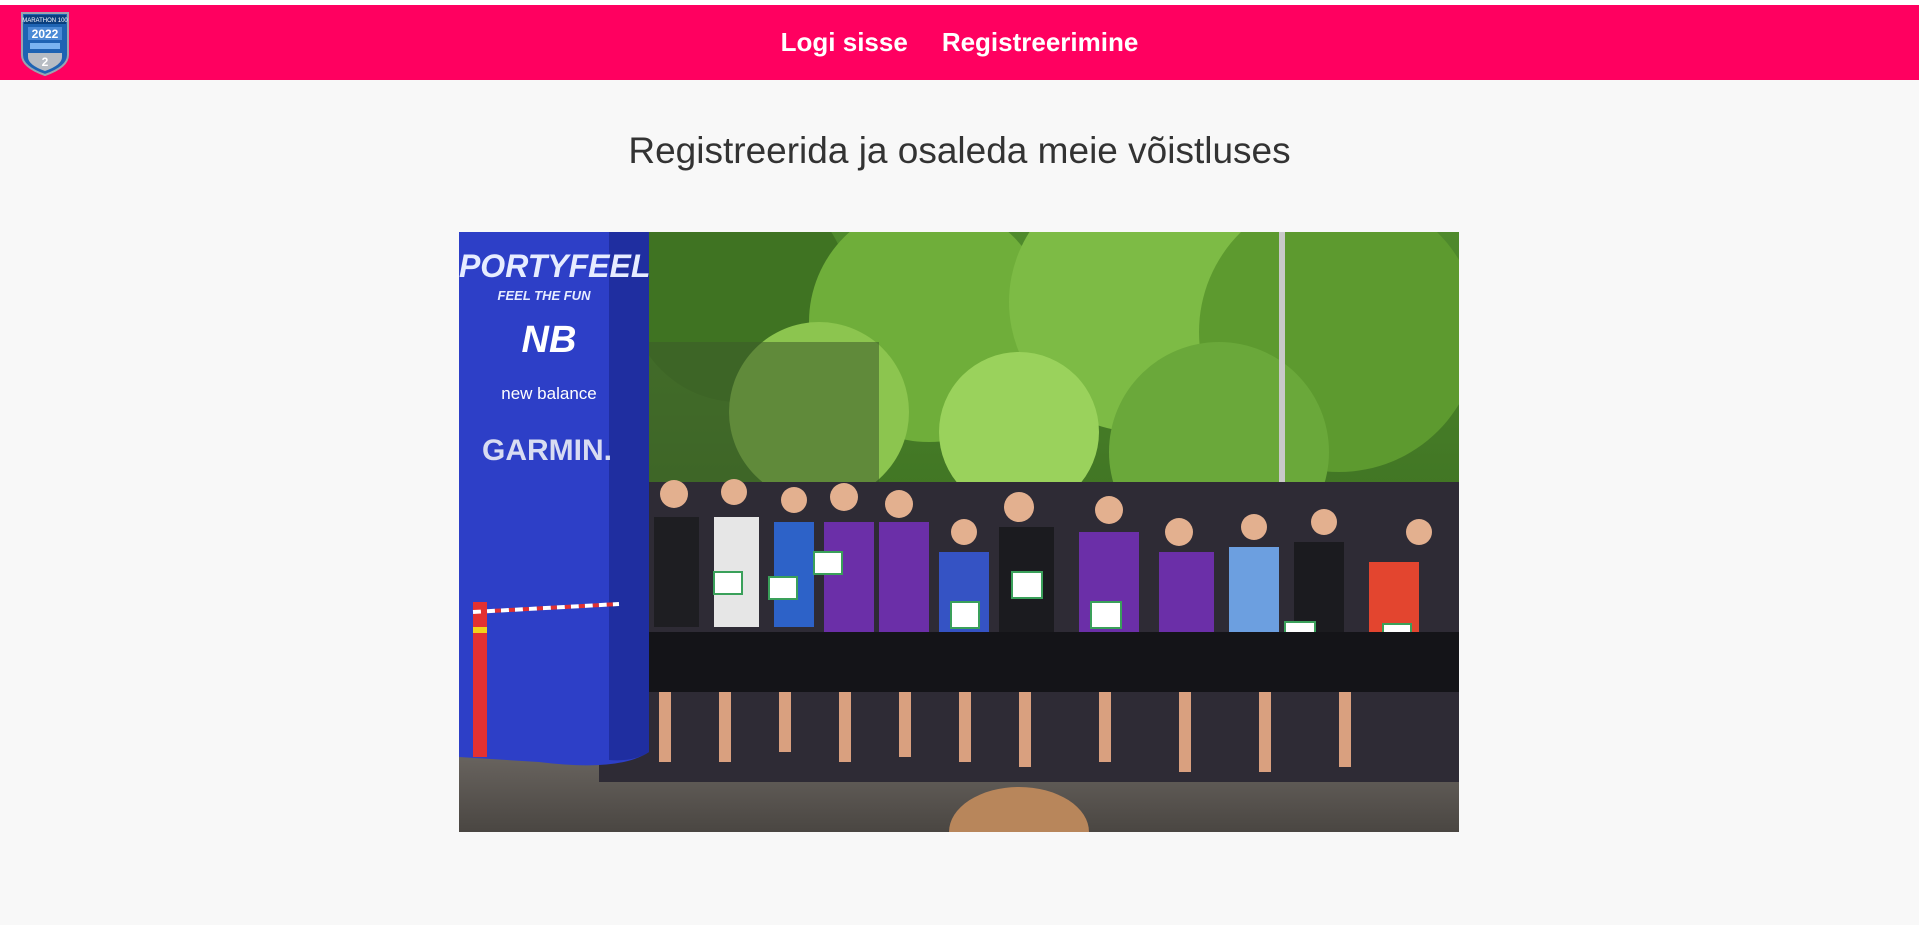 This screenshot has height=927, width=1919. What do you see at coordinates (545, 295) in the screenshot?
I see `banner-slogan: FEEL THE FUN` at bounding box center [545, 295].